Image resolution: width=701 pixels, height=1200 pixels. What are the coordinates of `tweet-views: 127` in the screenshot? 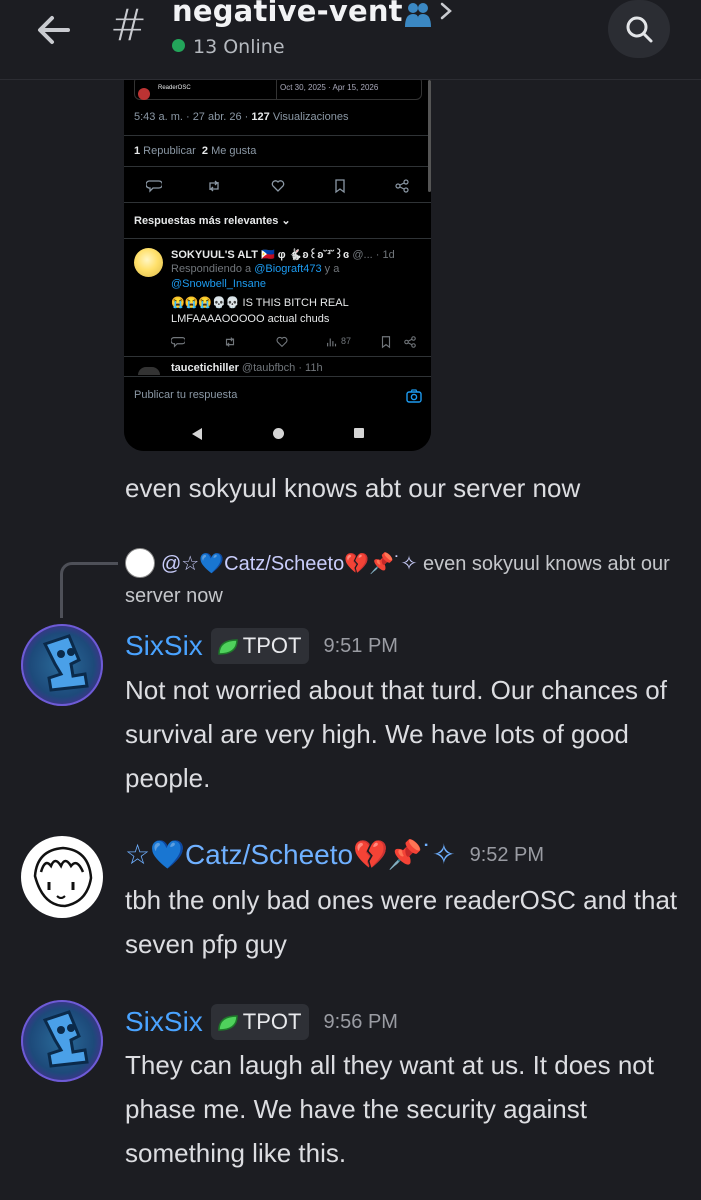 It's located at (260, 117).